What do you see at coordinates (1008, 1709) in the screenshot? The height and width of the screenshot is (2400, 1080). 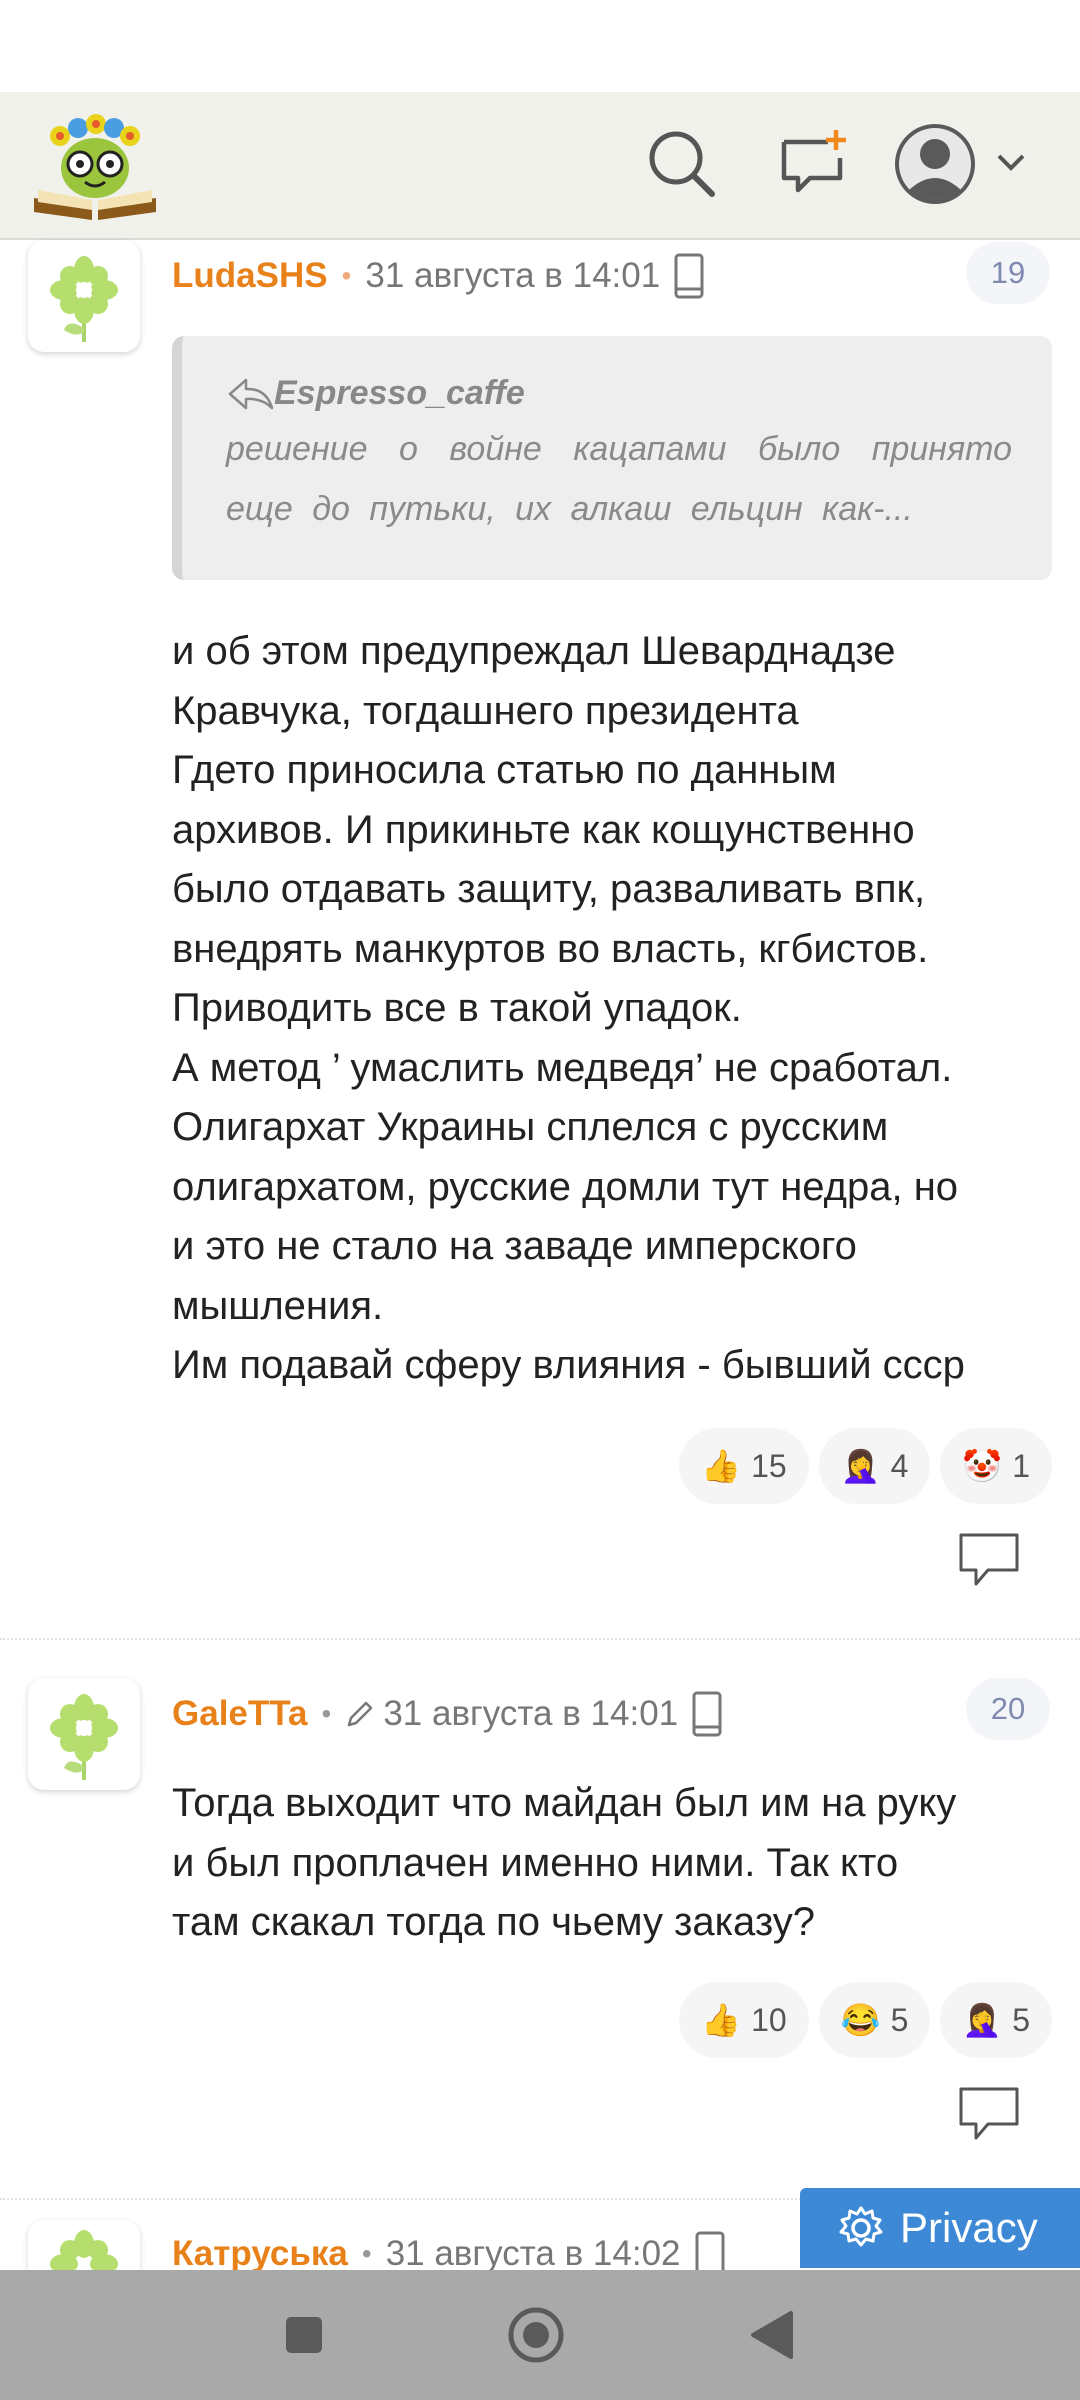 I see `comment-number-badge: 20` at bounding box center [1008, 1709].